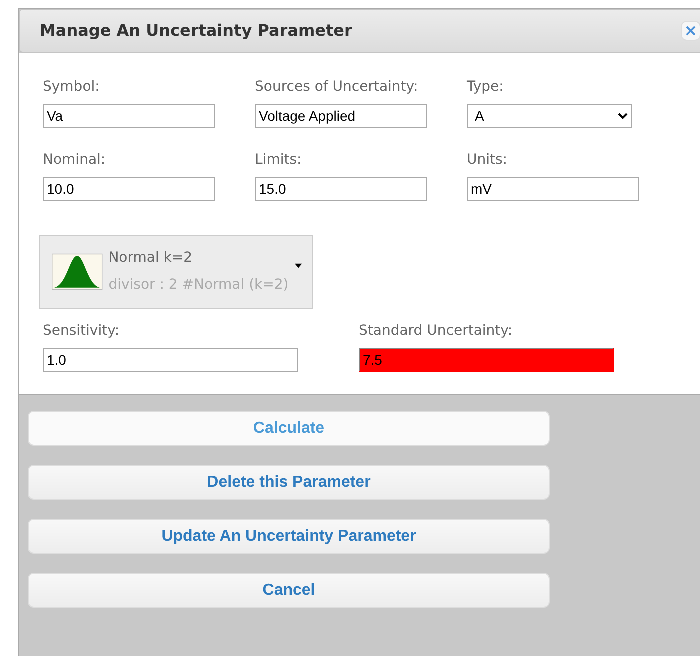  I want to click on input-field: 7.5, so click(486, 360).